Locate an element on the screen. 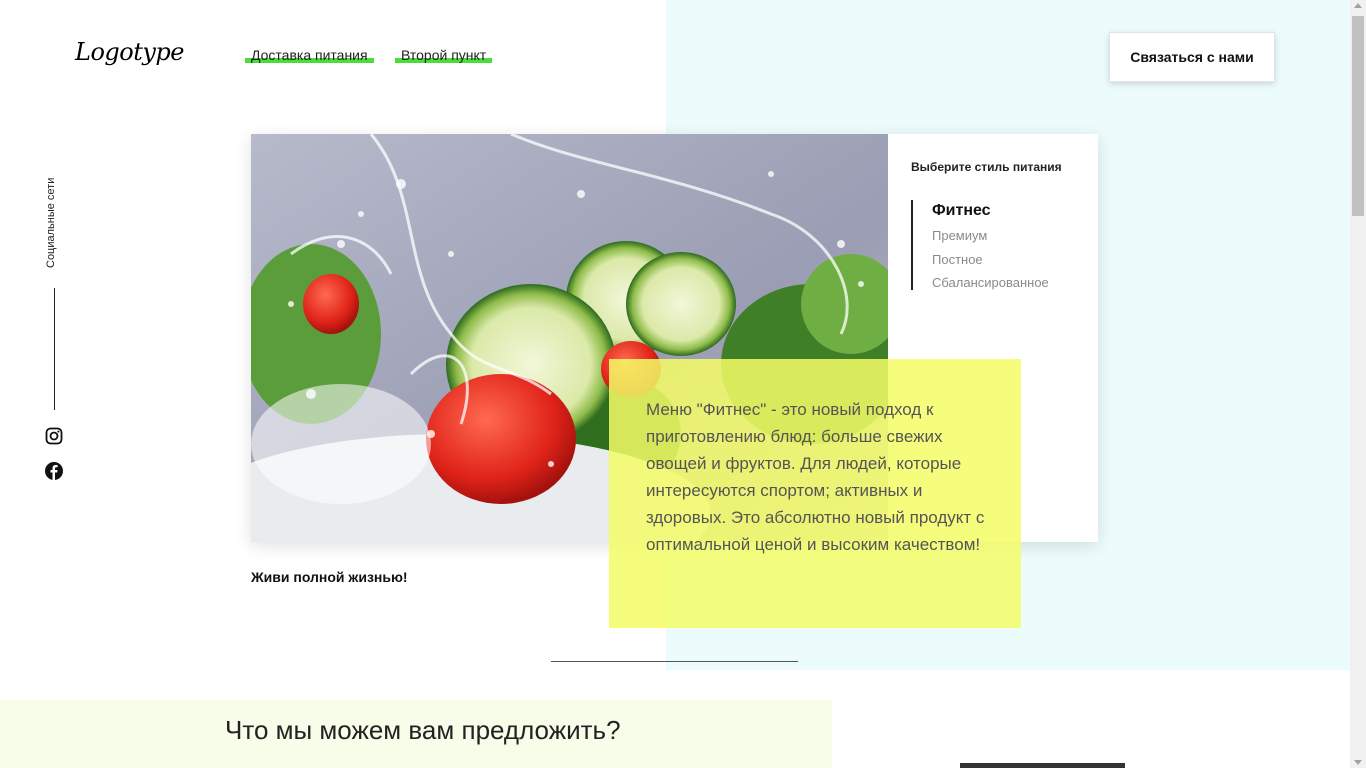  nav-link-second-item: Второй пункт is located at coordinates (444, 55).